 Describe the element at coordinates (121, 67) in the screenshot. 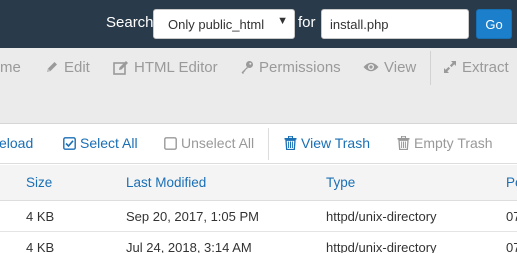

I see `edit-square-icon` at that location.